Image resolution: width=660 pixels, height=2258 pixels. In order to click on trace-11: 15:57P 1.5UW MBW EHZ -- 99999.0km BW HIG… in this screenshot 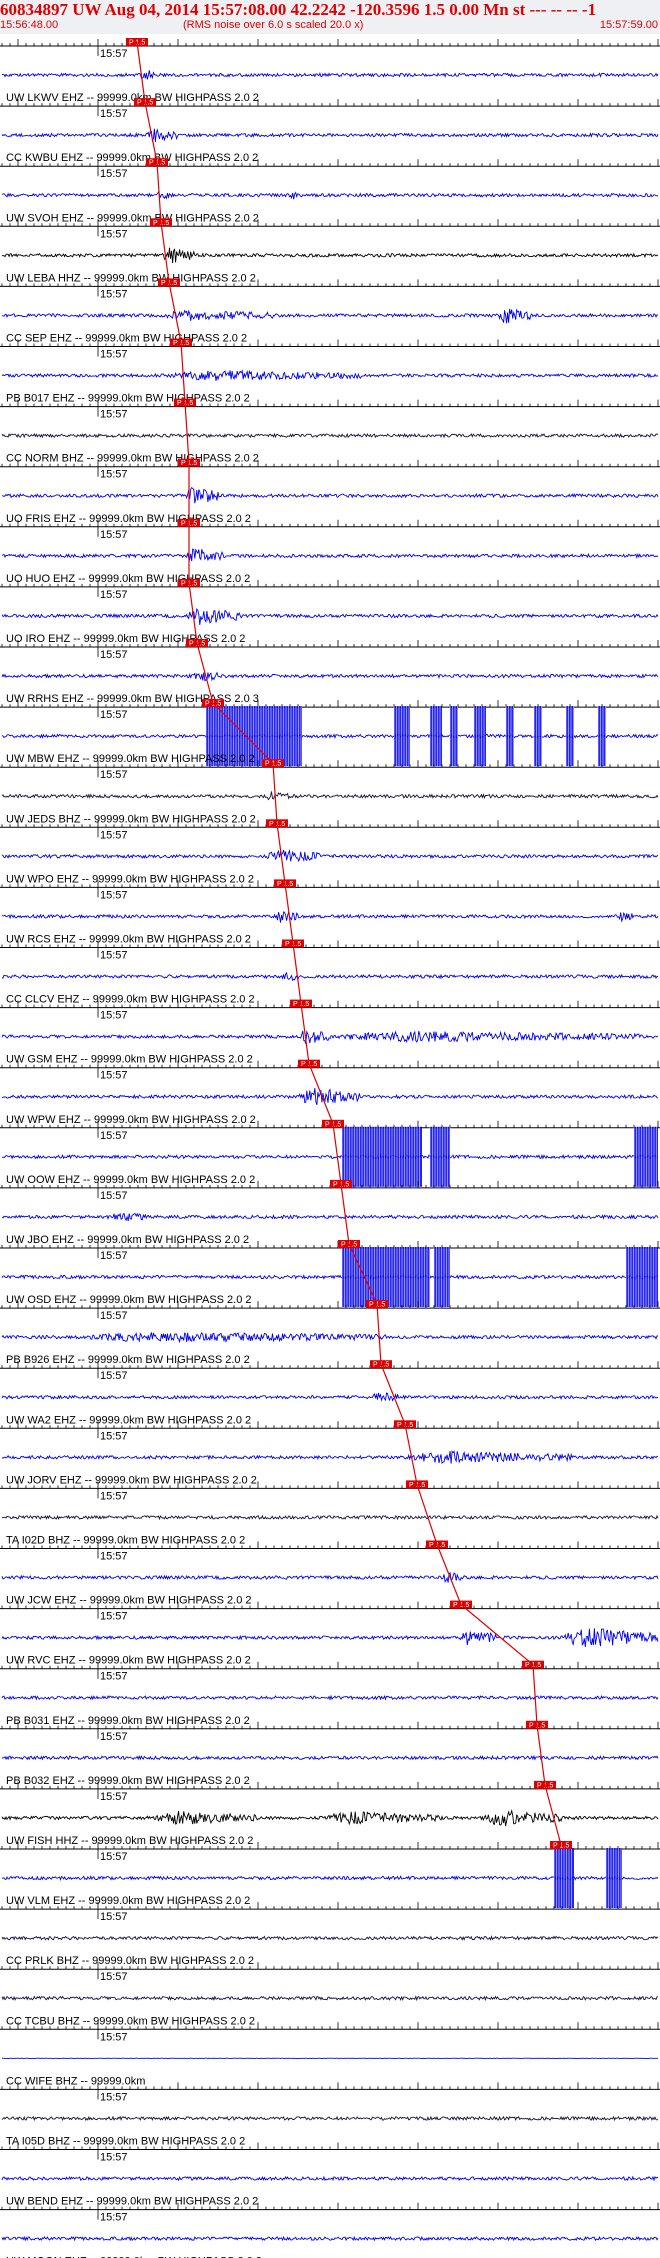, I will do `click(330, 733)`.